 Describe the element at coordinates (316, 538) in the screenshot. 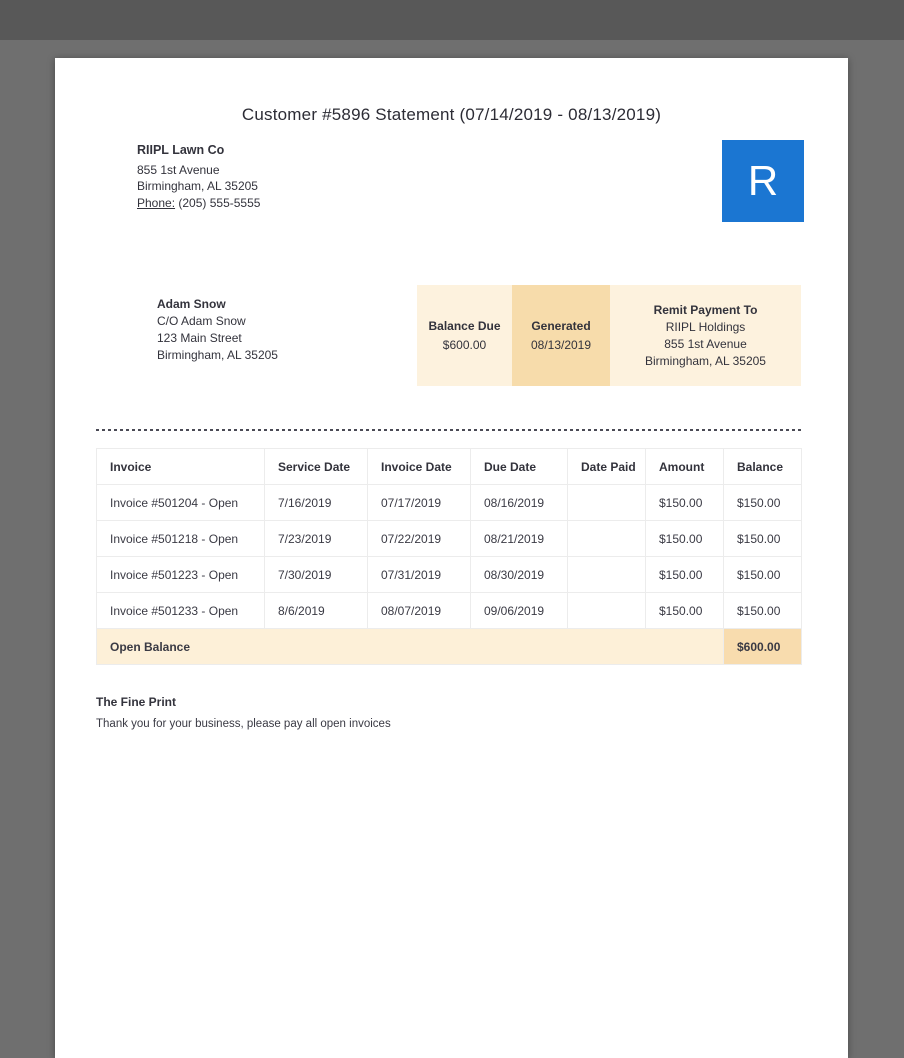

I see `cell-service-date: 7/23/2019` at that location.